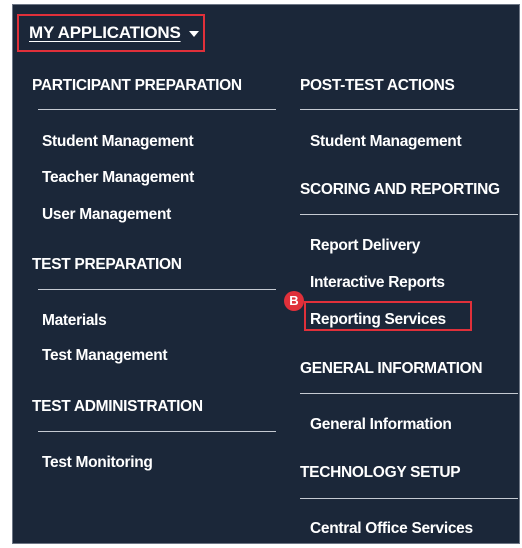  Describe the element at coordinates (381, 425) in the screenshot. I see `menu-item-general-information: General Information` at that location.